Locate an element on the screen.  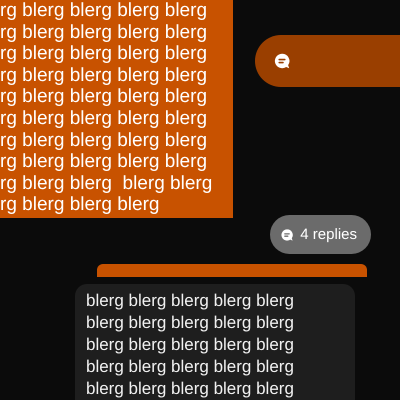
message-bubble is located at coordinates (327, 61).